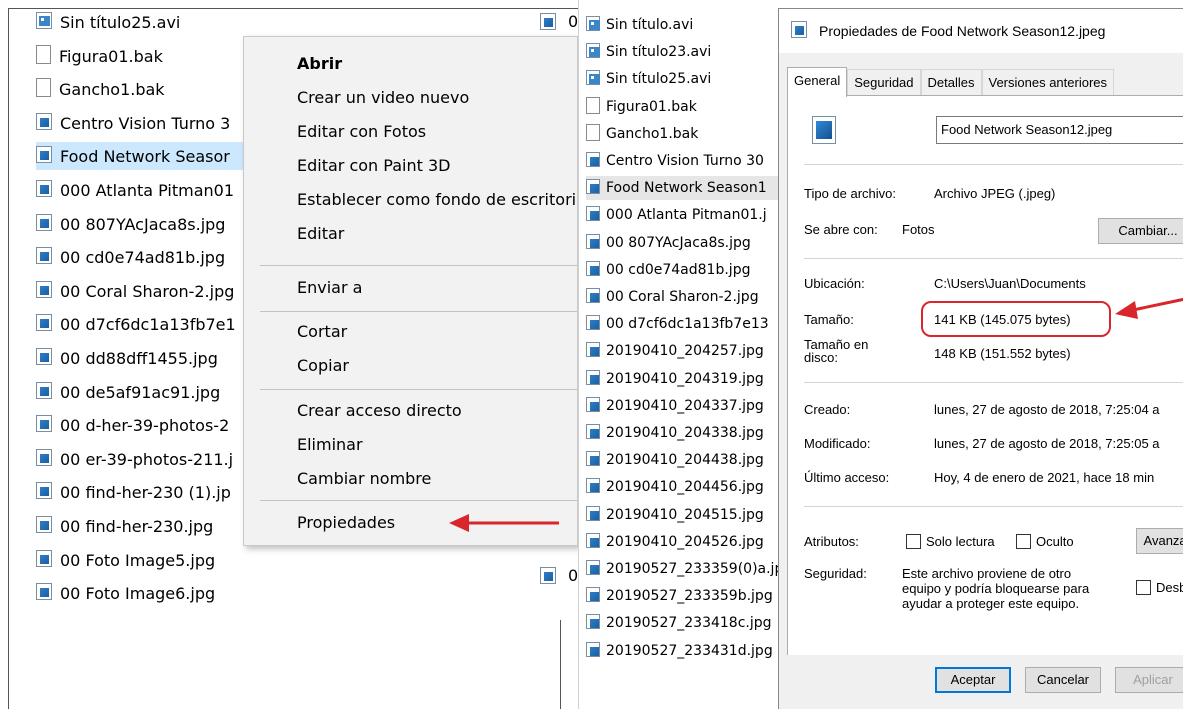 Image resolution: width=1183 pixels, height=709 pixels. I want to click on file-list-item: Sin título.avi, so click(687, 25).